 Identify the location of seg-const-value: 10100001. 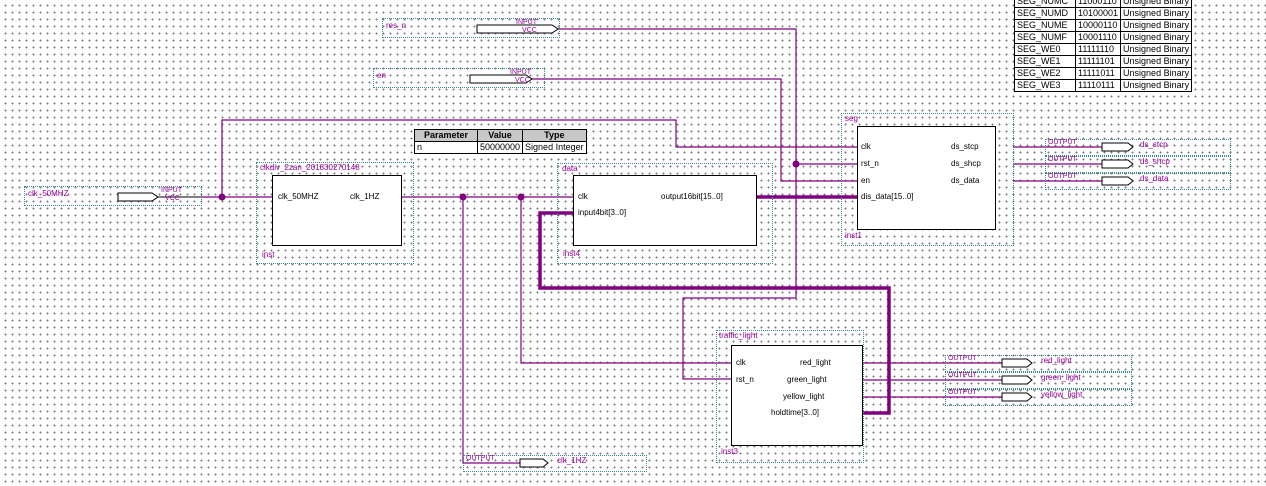
(1098, 13).